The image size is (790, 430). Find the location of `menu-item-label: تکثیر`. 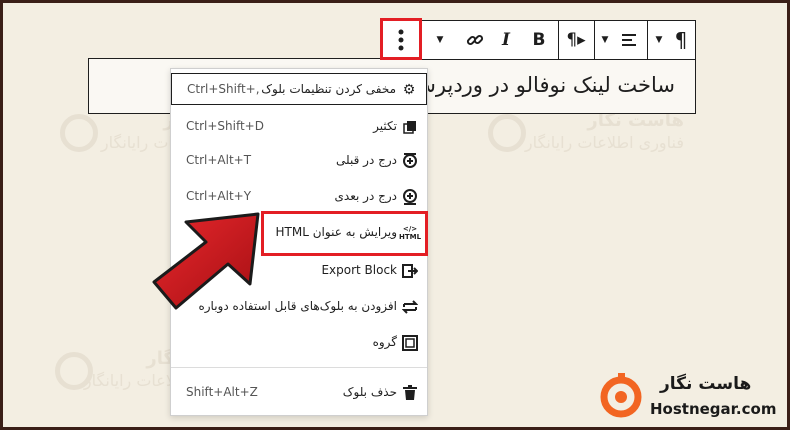

menu-item-label: تکثیر is located at coordinates (385, 126).